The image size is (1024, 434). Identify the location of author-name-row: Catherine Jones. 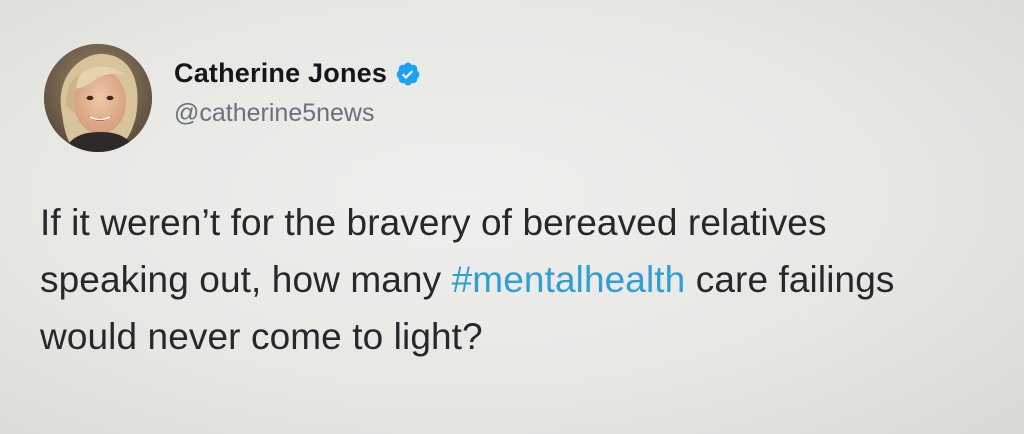
(297, 73).